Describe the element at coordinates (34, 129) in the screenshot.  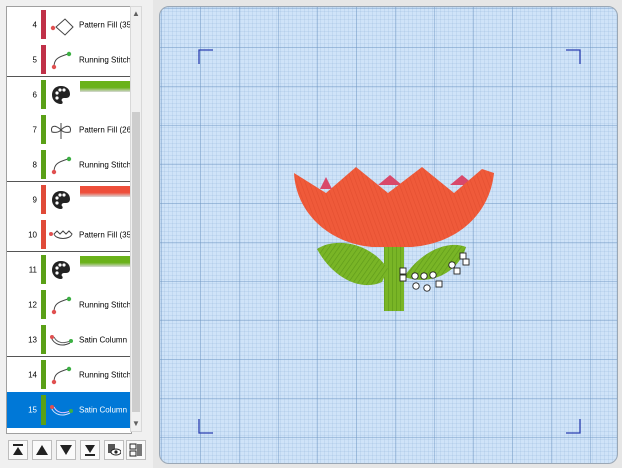
I see `sequence-row-number: 7` at that location.